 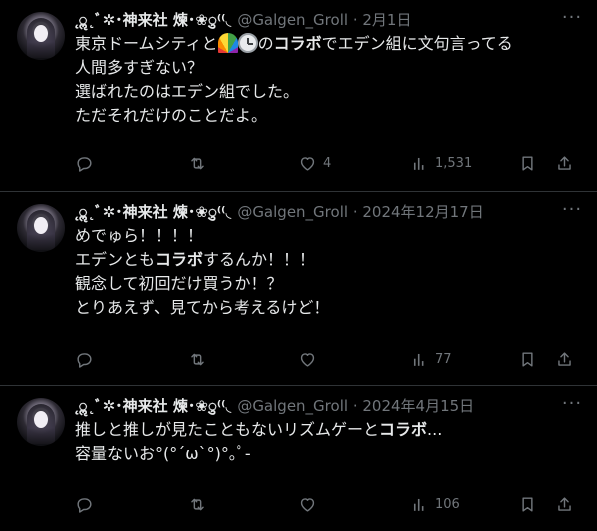 I want to click on like-button: 4, so click(x=314, y=163).